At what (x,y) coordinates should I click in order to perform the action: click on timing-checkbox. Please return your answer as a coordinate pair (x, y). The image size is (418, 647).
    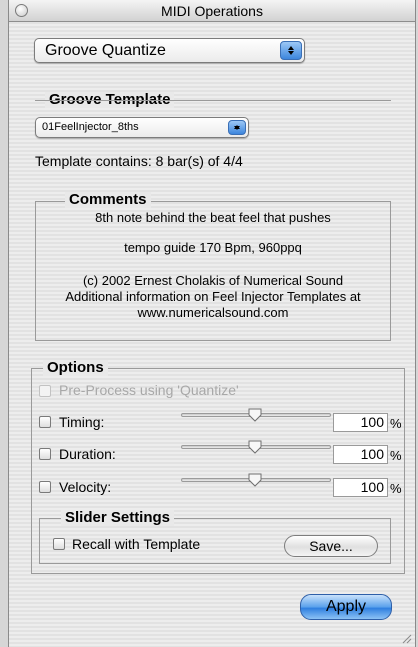
    Looking at the image, I should click on (45, 422).